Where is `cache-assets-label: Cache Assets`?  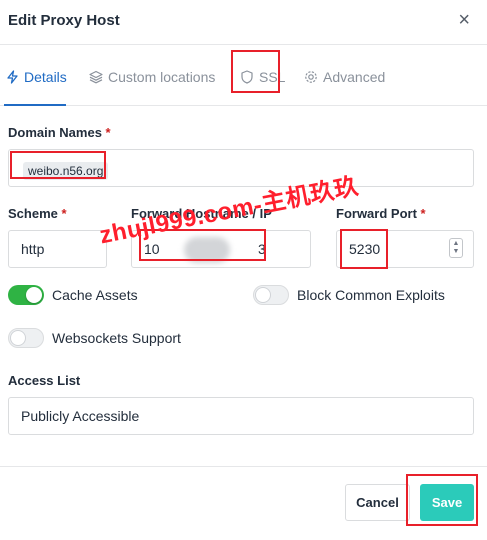 cache-assets-label: Cache Assets is located at coordinates (95, 295).